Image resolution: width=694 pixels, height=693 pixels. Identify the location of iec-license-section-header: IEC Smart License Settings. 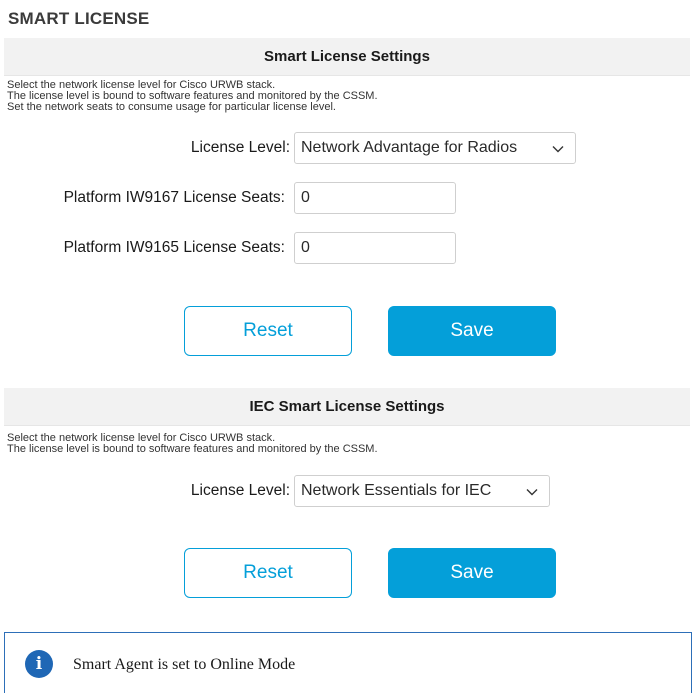
(347, 407).